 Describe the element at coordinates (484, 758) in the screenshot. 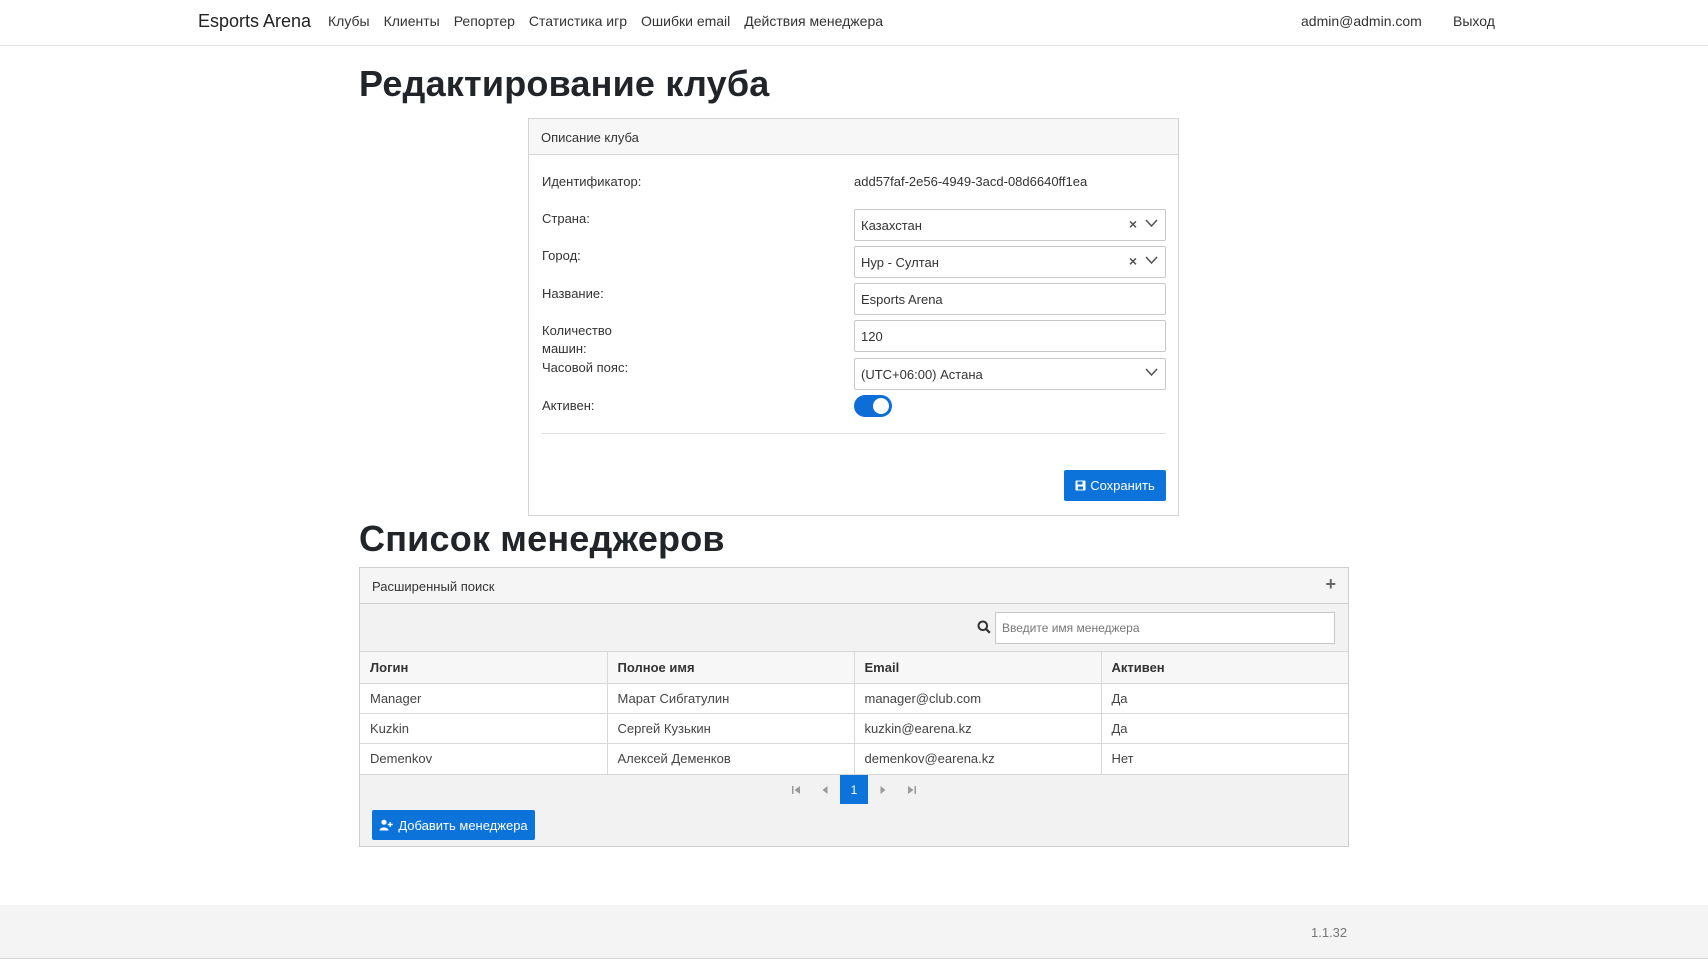

I see `cell-login: Demenkov` at that location.